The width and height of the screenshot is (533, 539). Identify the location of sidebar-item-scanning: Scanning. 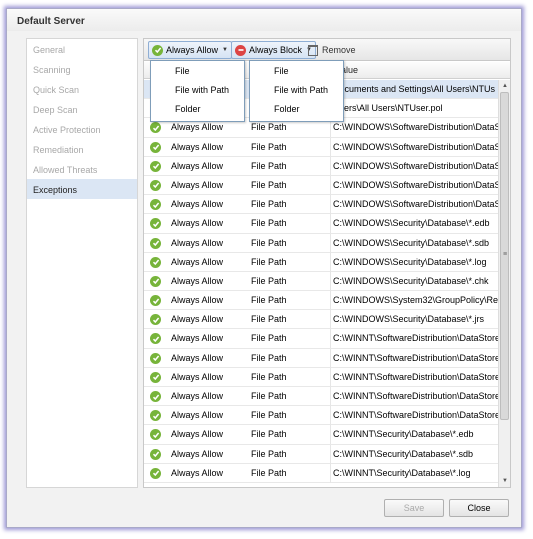
(82, 69).